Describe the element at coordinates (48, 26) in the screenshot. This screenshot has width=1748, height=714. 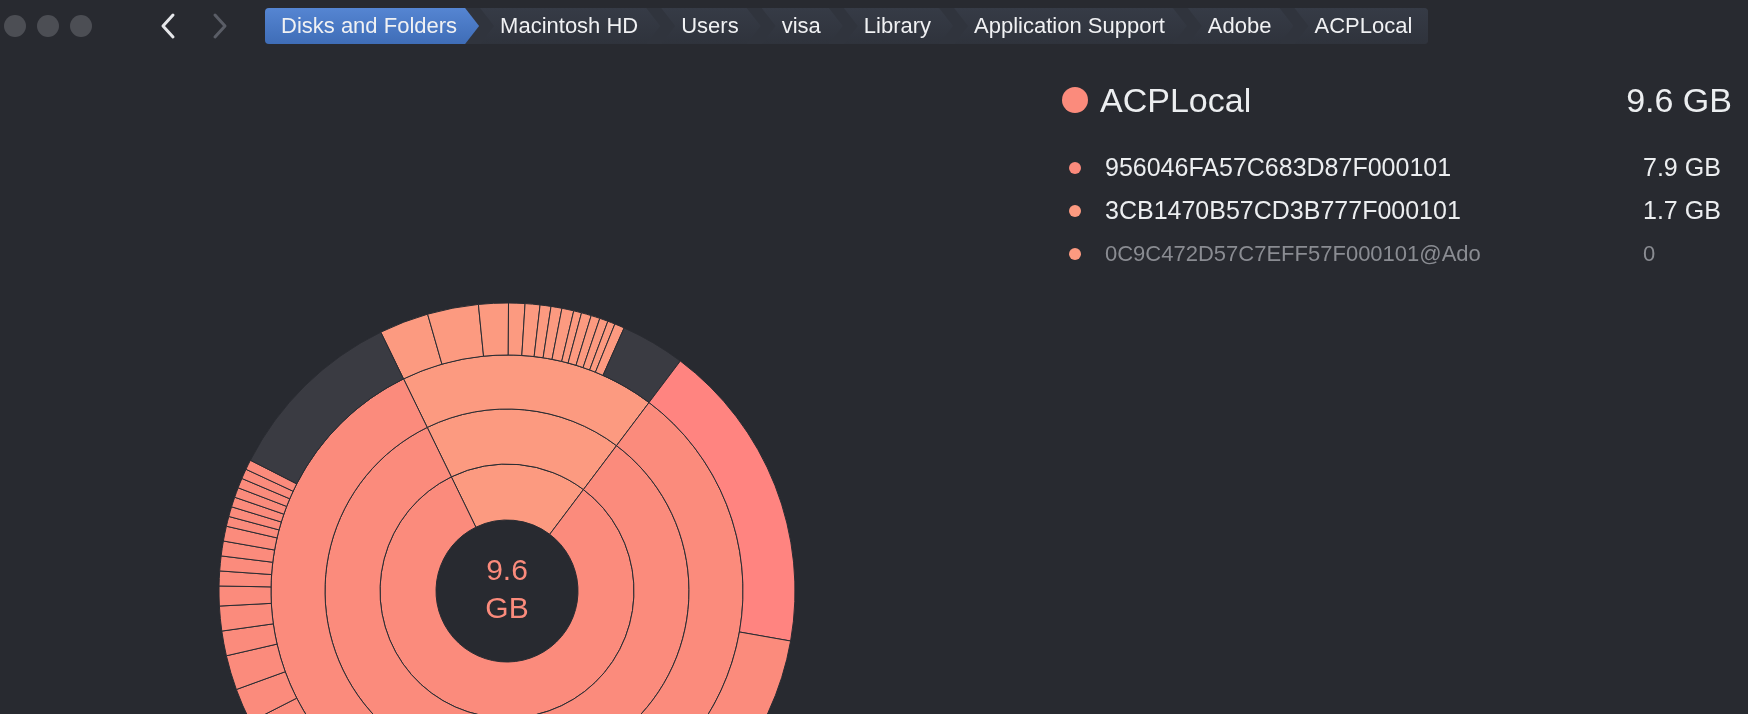
I see `window-minimize-button` at that location.